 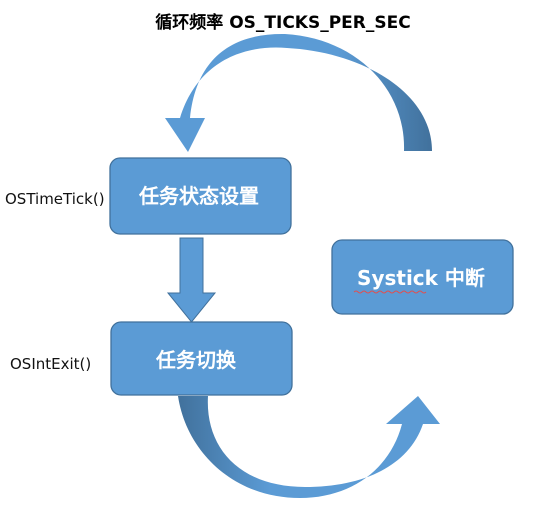 What do you see at coordinates (198, 196) in the screenshot?
I see `task-state-label: 任务状态设置` at bounding box center [198, 196].